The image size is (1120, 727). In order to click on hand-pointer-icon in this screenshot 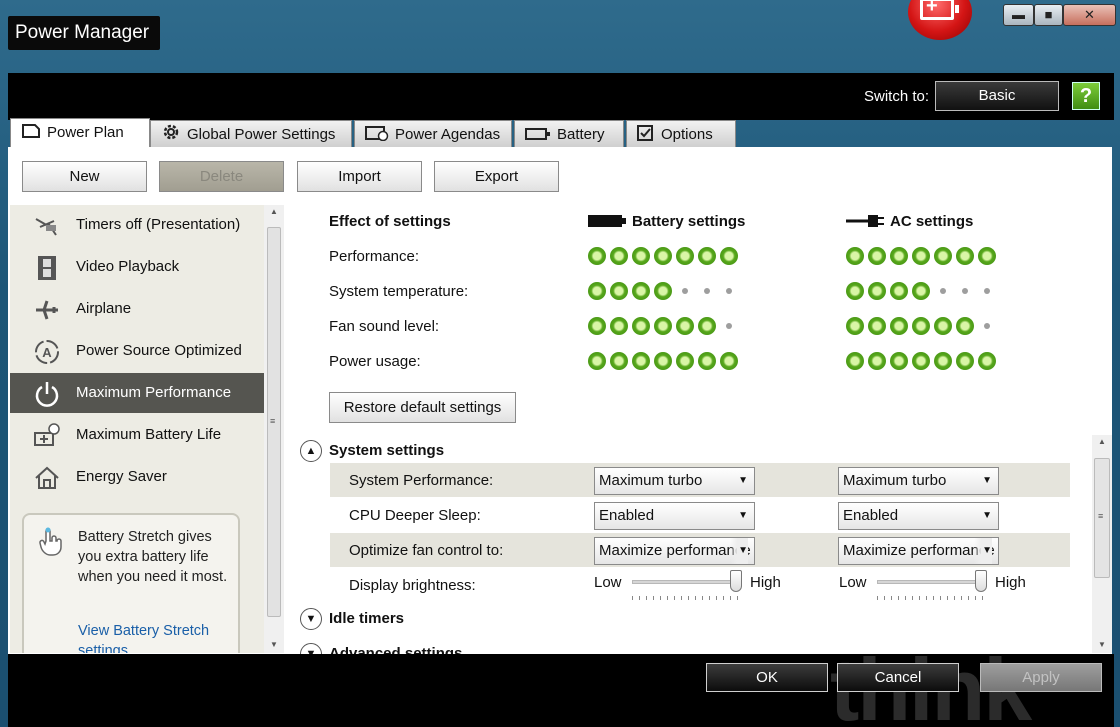, I will do `click(50, 541)`.